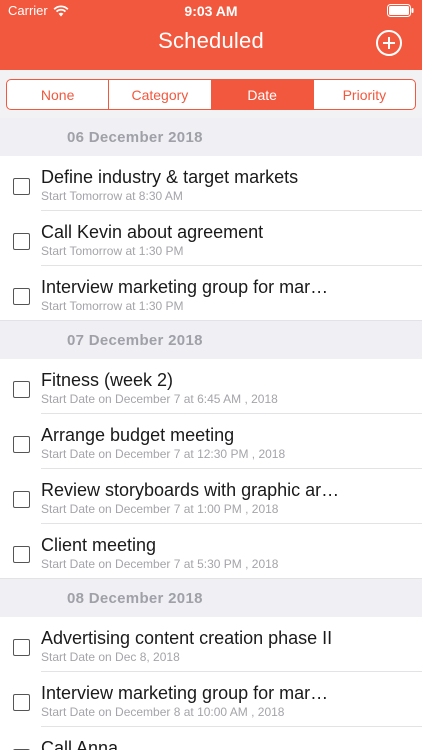 The image size is (422, 750). I want to click on section-header: 06 December 2018, so click(211, 137).